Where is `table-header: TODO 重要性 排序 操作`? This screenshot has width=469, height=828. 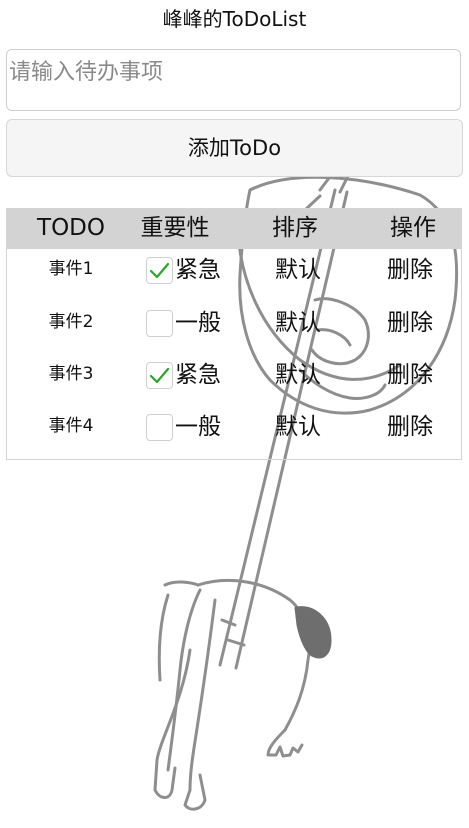
table-header: TODO 重要性 排序 操作 is located at coordinates (234, 228).